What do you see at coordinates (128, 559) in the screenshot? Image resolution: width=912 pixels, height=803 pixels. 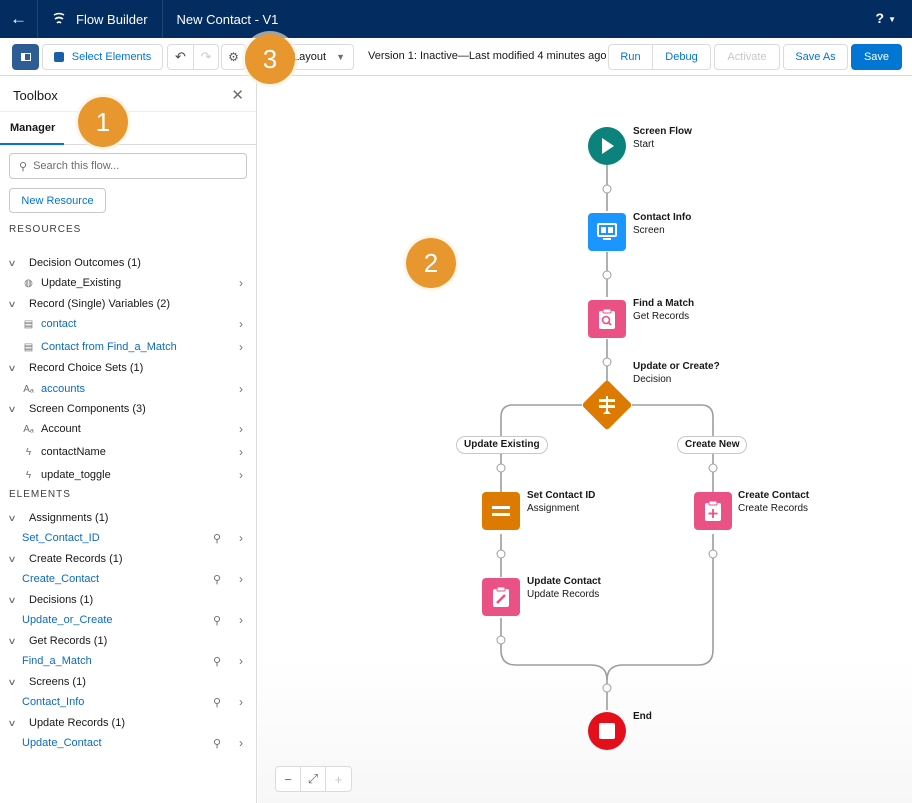 I see `element-group: ∨ Create Records (1)` at bounding box center [128, 559].